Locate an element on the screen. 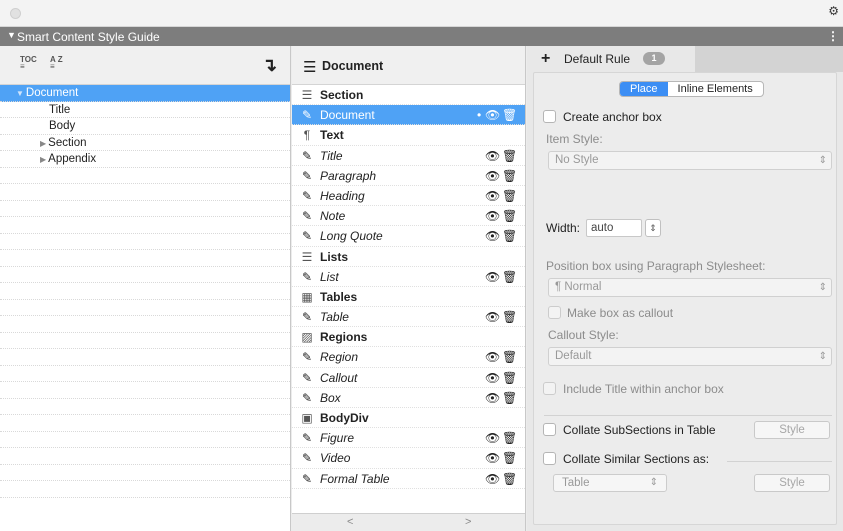  element-row: ✎ Heading 👁 🗑 is located at coordinates (408, 196).